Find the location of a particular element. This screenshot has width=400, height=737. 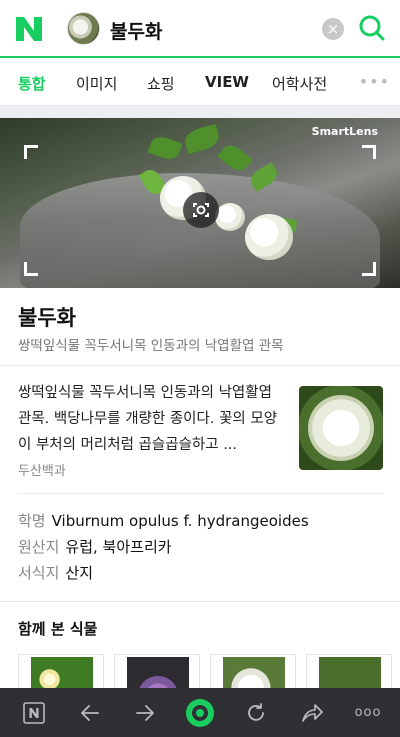

scan-icon is located at coordinates (201, 210).